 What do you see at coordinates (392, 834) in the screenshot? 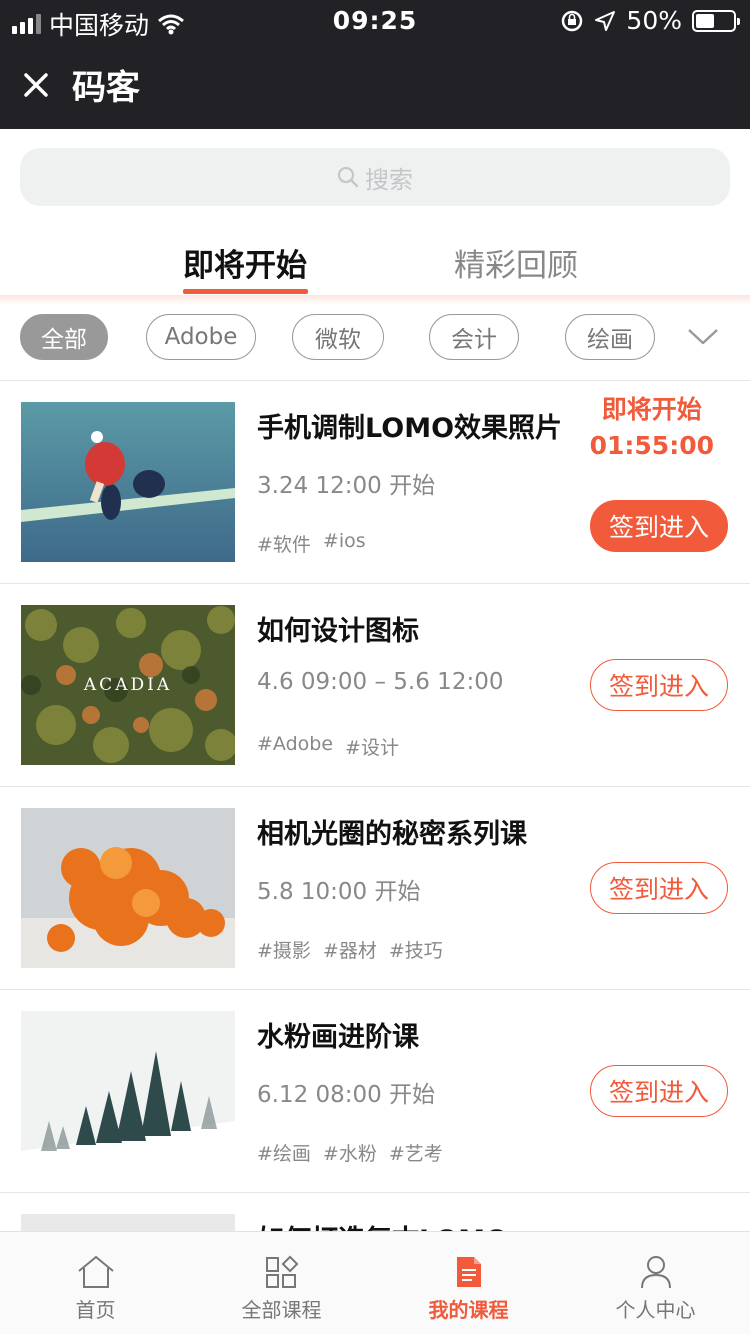
I see `course-title: 相机光圈的秘密系列课` at bounding box center [392, 834].